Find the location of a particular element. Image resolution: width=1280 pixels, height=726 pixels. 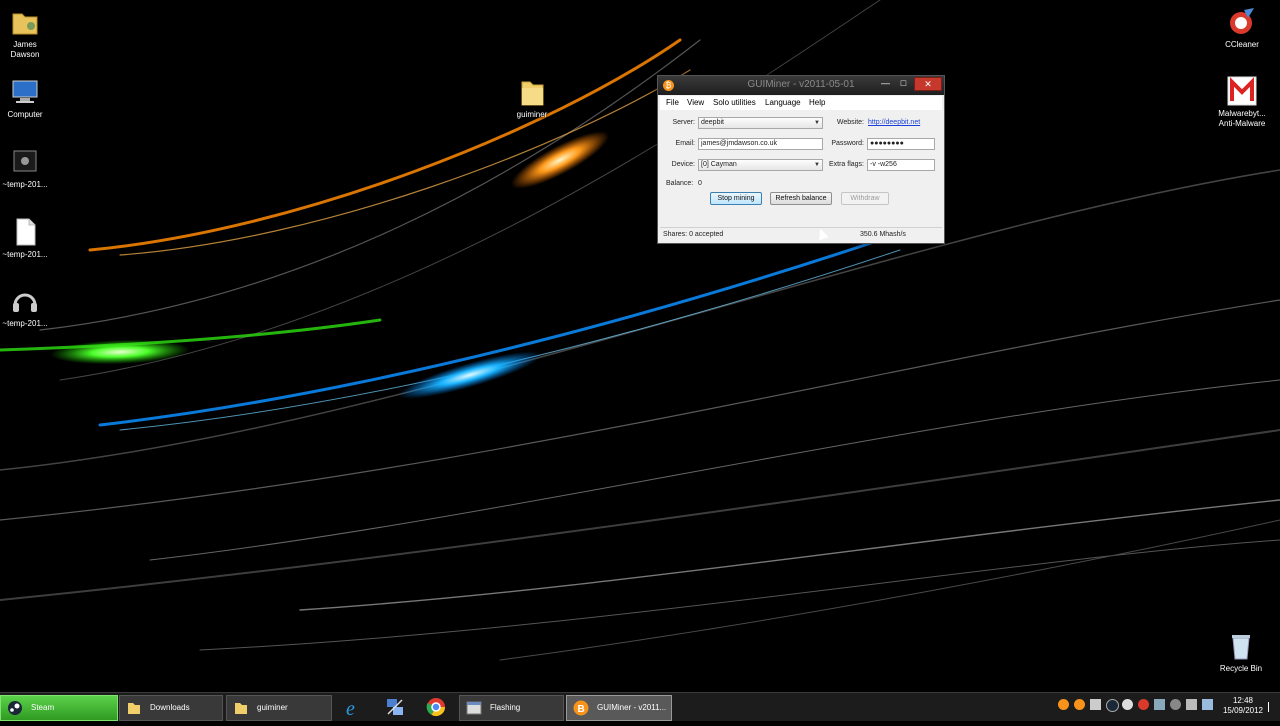

video-file-icon is located at coordinates (25, 162).